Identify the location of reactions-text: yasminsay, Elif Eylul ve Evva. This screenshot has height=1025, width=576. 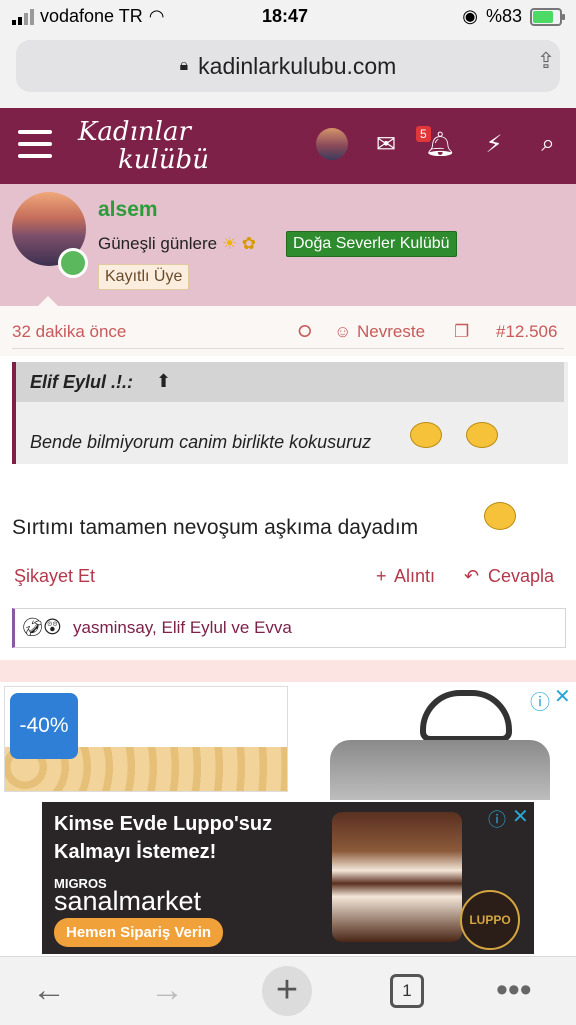
(182, 628).